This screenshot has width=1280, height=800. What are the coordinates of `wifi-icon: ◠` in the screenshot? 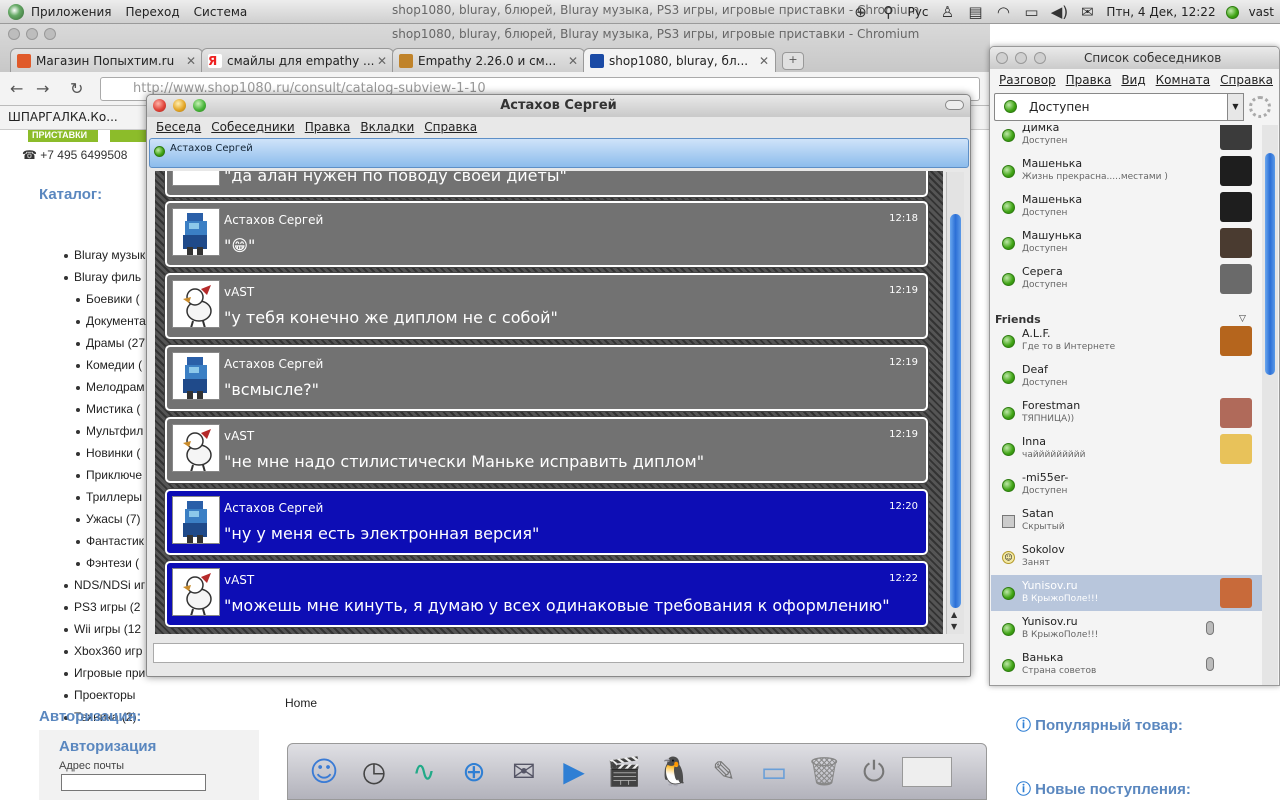 It's located at (1003, 12).